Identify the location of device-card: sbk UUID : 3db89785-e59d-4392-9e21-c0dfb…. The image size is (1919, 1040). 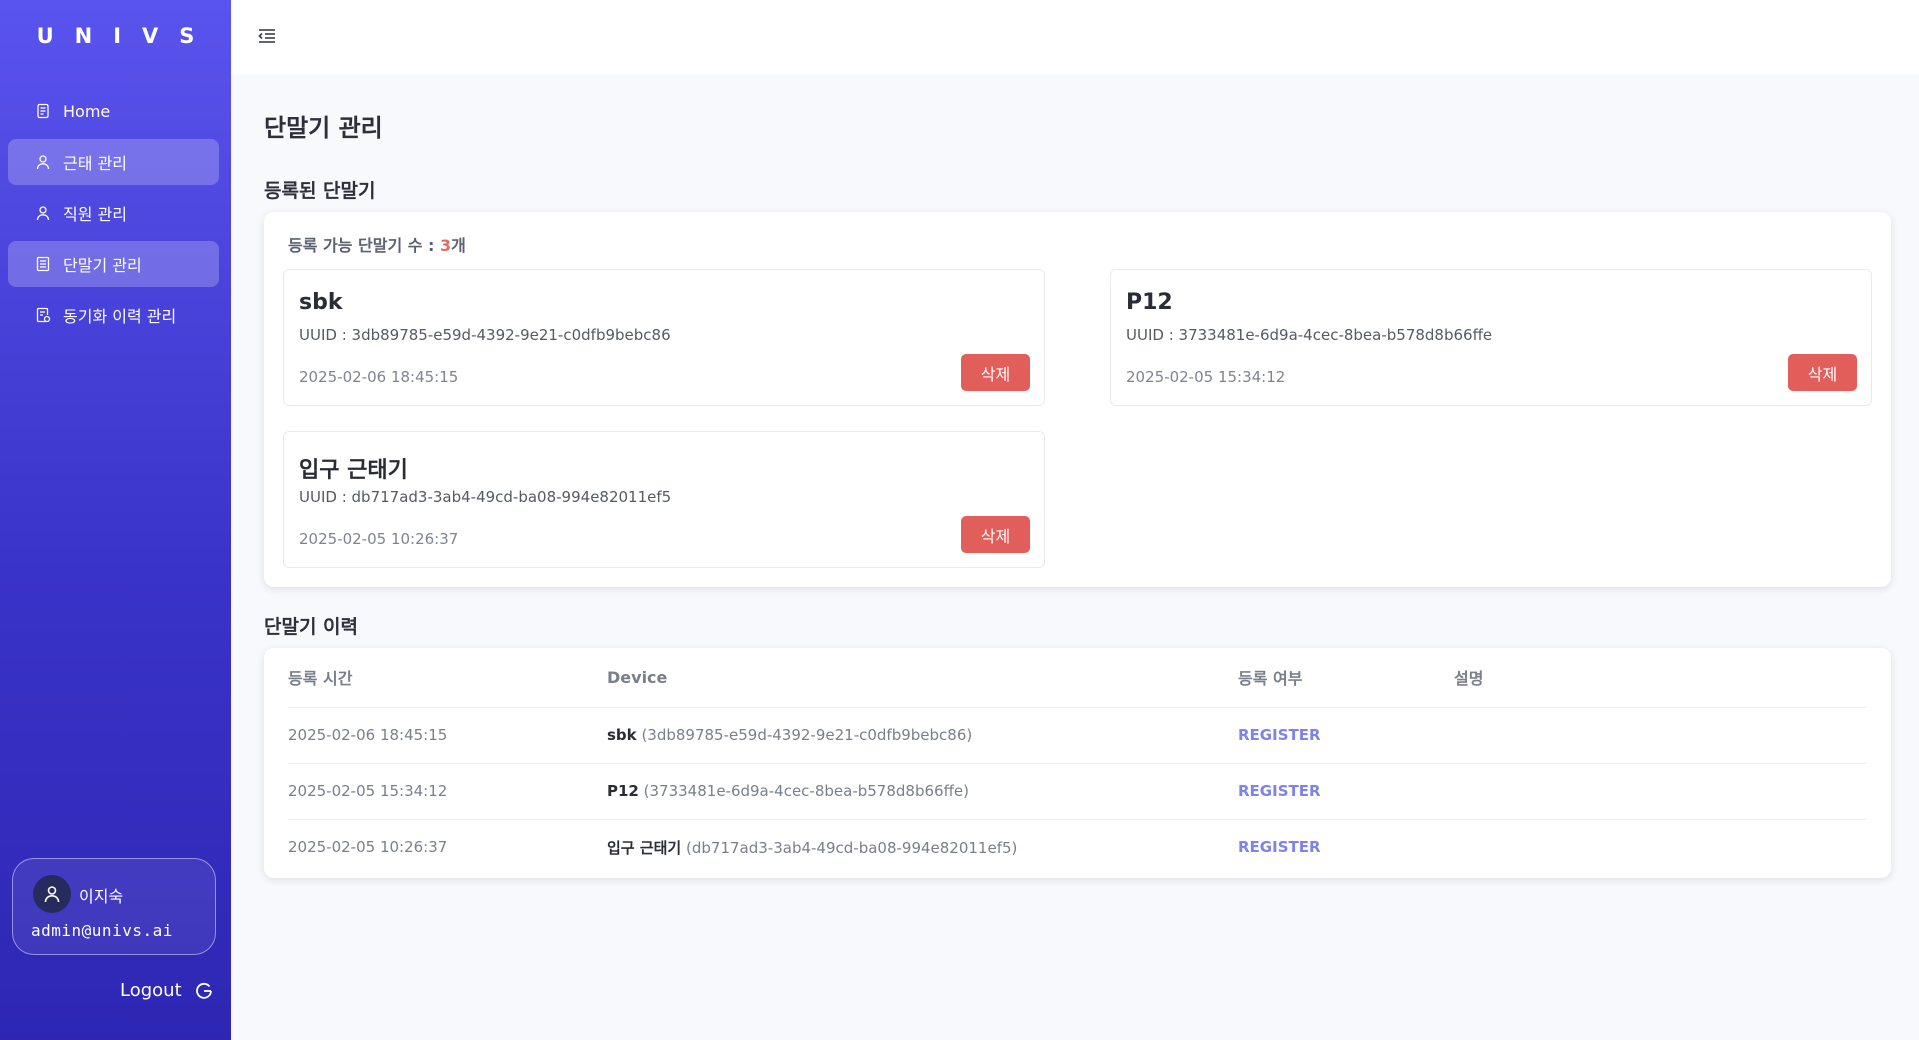
(664, 337).